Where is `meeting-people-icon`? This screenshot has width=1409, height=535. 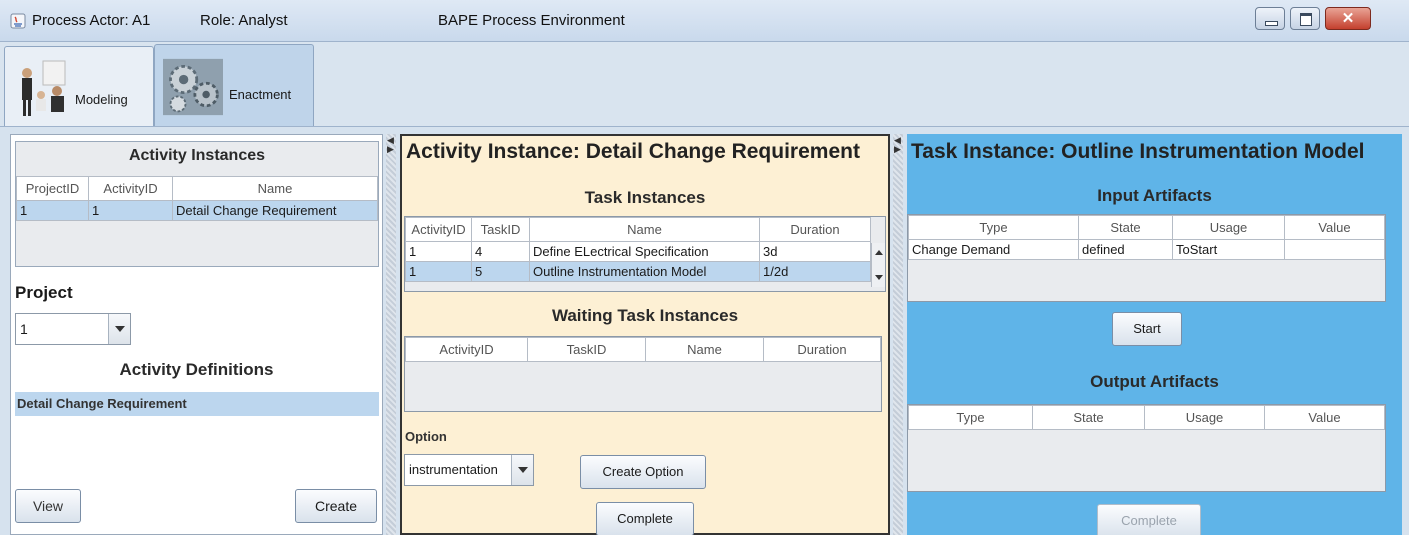
meeting-people-icon is located at coordinates (44, 88).